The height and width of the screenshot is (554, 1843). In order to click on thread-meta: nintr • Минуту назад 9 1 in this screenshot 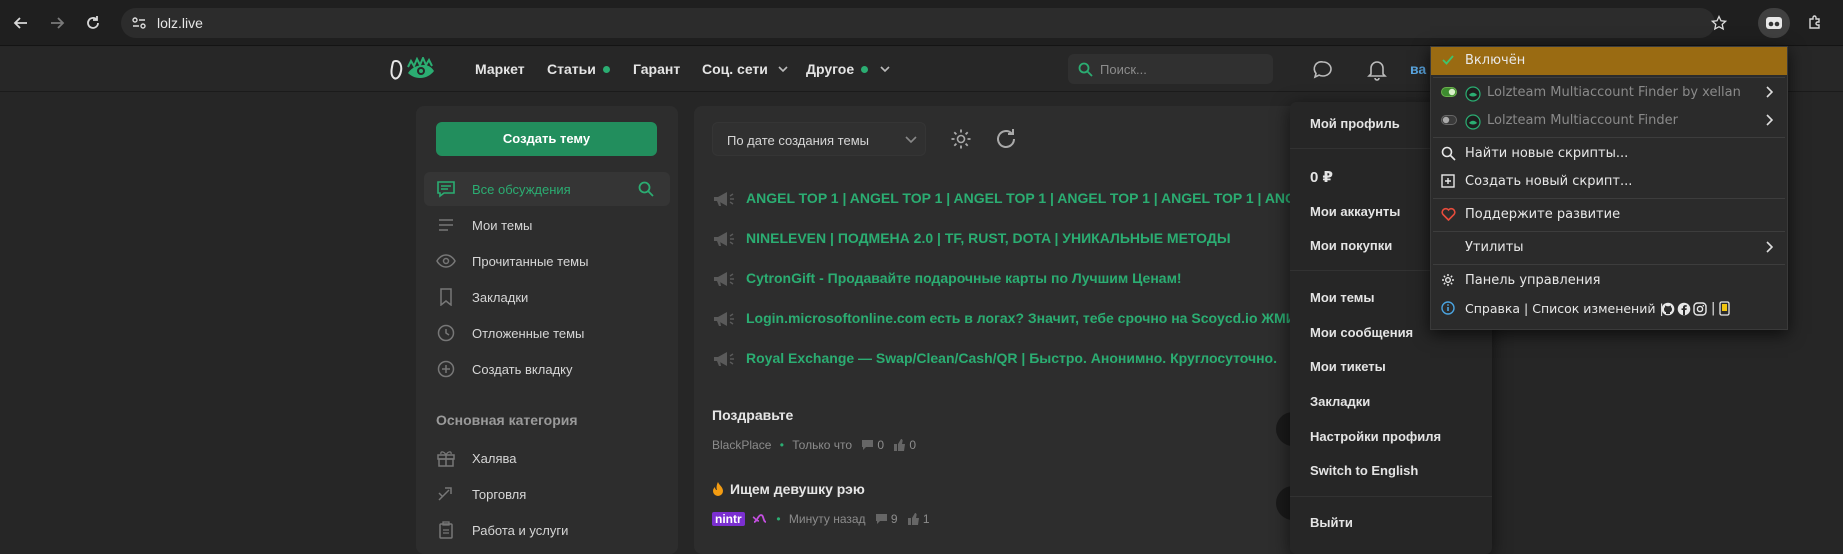, I will do `click(821, 519)`.